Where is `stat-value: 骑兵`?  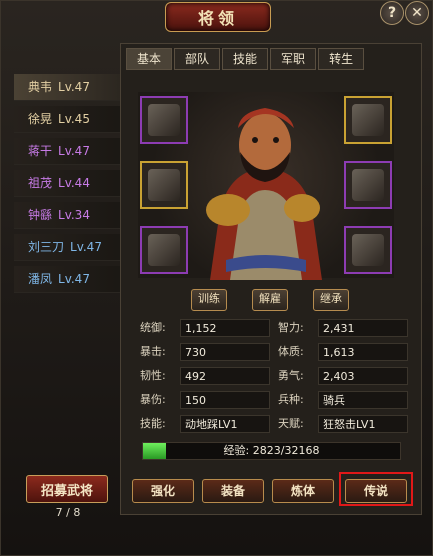 stat-value: 骑兵 is located at coordinates (363, 400).